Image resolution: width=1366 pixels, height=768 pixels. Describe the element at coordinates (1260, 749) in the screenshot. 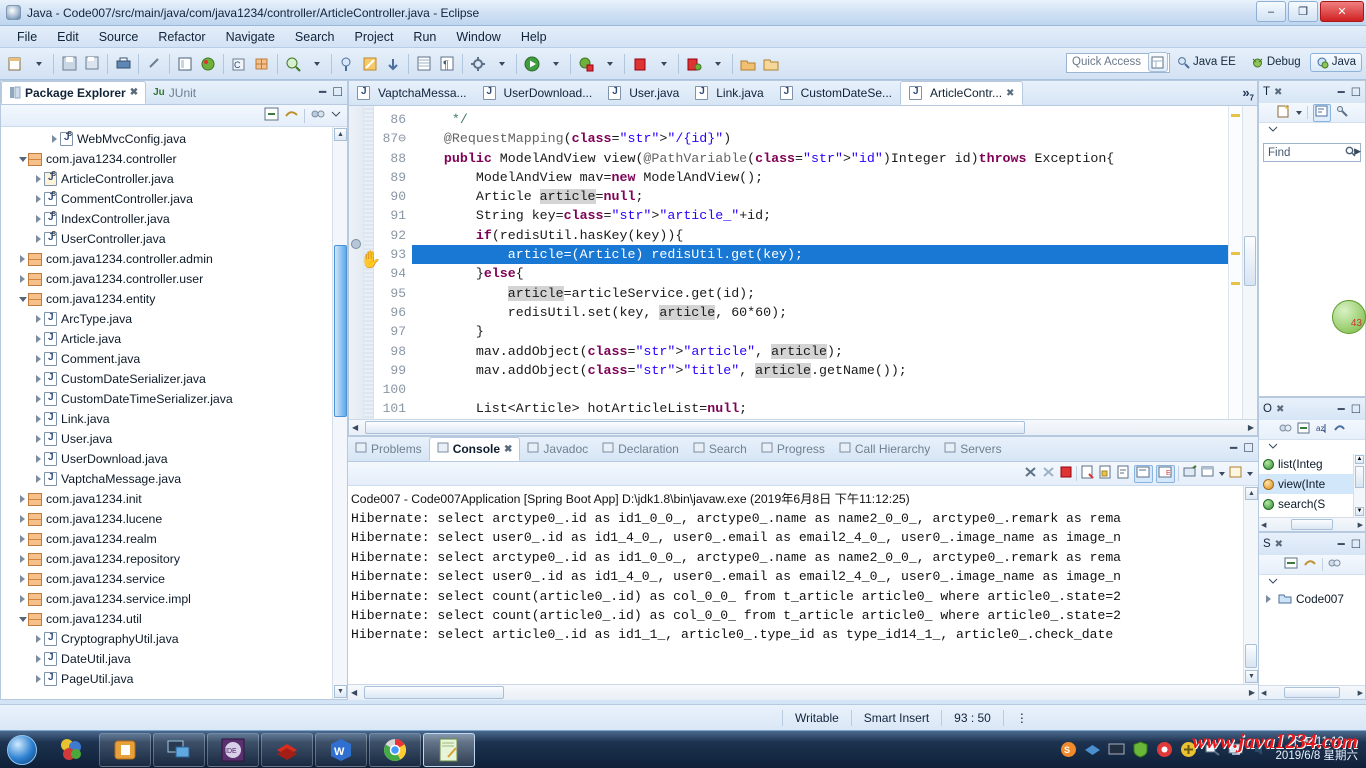

I see `volume-icon` at that location.